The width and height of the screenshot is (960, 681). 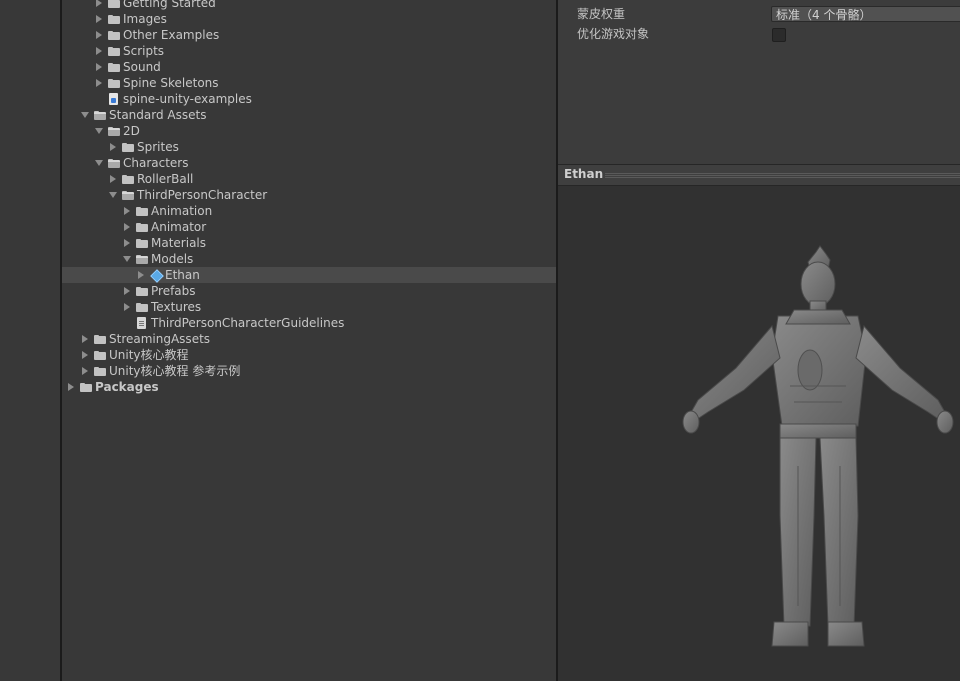 What do you see at coordinates (172, 259) in the screenshot?
I see `tree-row-label: Models` at bounding box center [172, 259].